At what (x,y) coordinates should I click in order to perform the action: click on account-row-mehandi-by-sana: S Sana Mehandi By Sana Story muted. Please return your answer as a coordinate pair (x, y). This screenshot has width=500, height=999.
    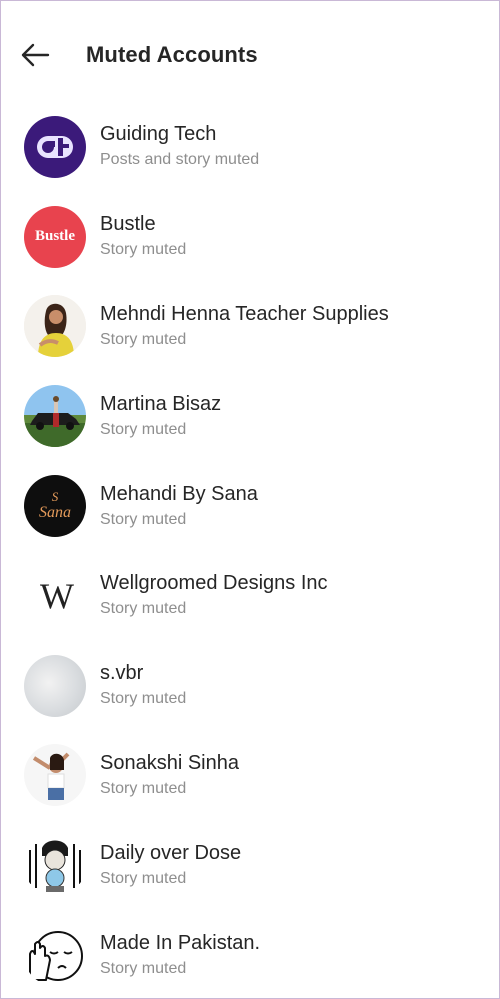
    Looking at the image, I should click on (250, 506).